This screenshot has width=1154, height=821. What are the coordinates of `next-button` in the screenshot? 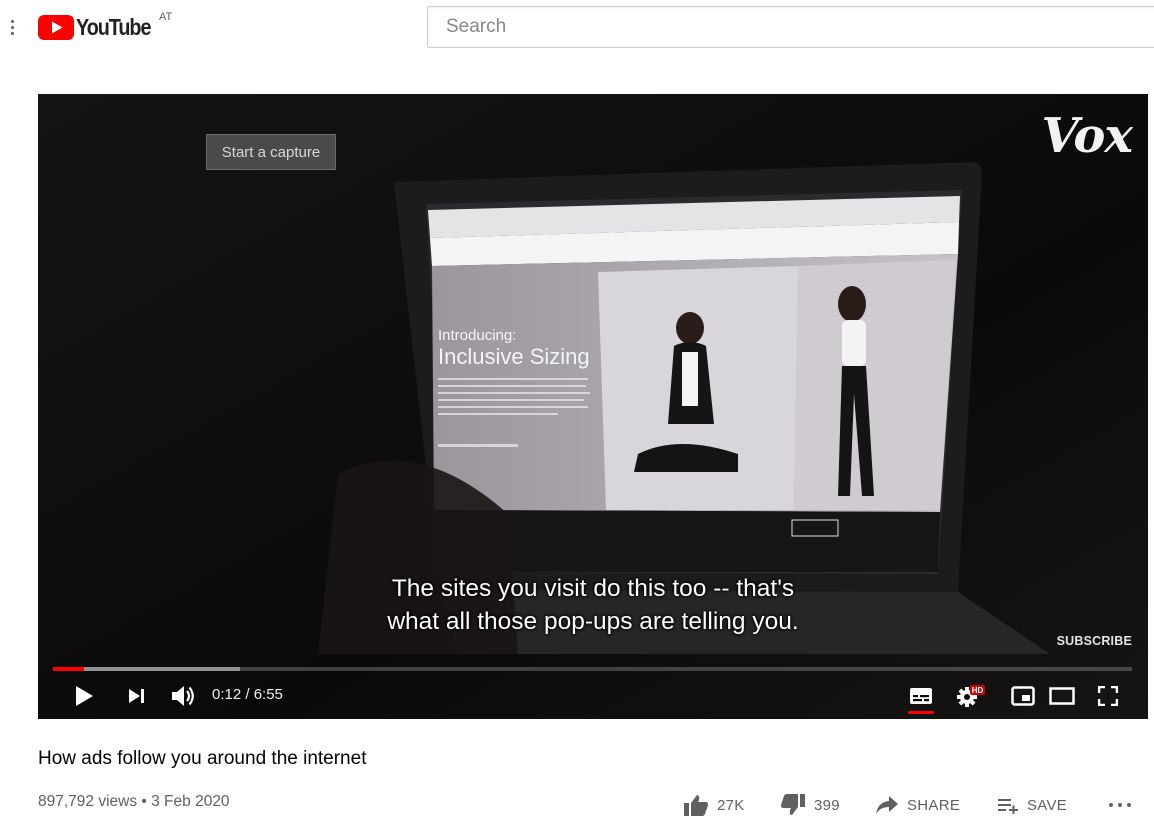 It's located at (137, 696).